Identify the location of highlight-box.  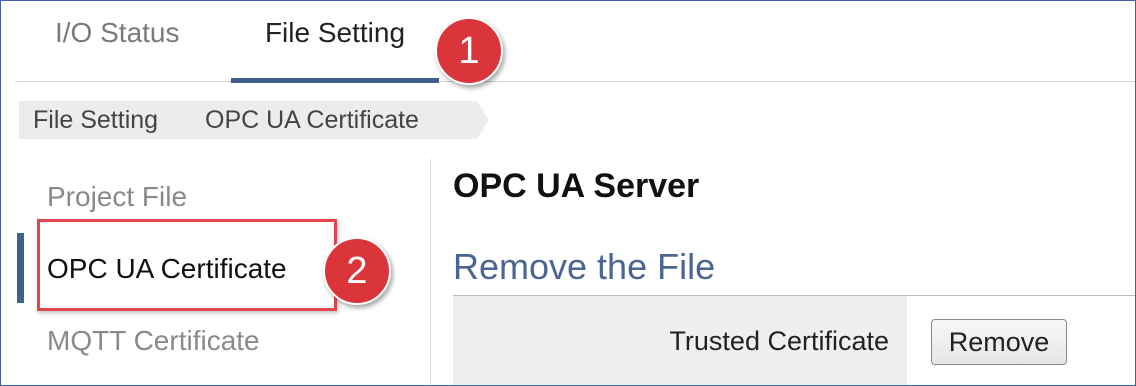
(187, 265).